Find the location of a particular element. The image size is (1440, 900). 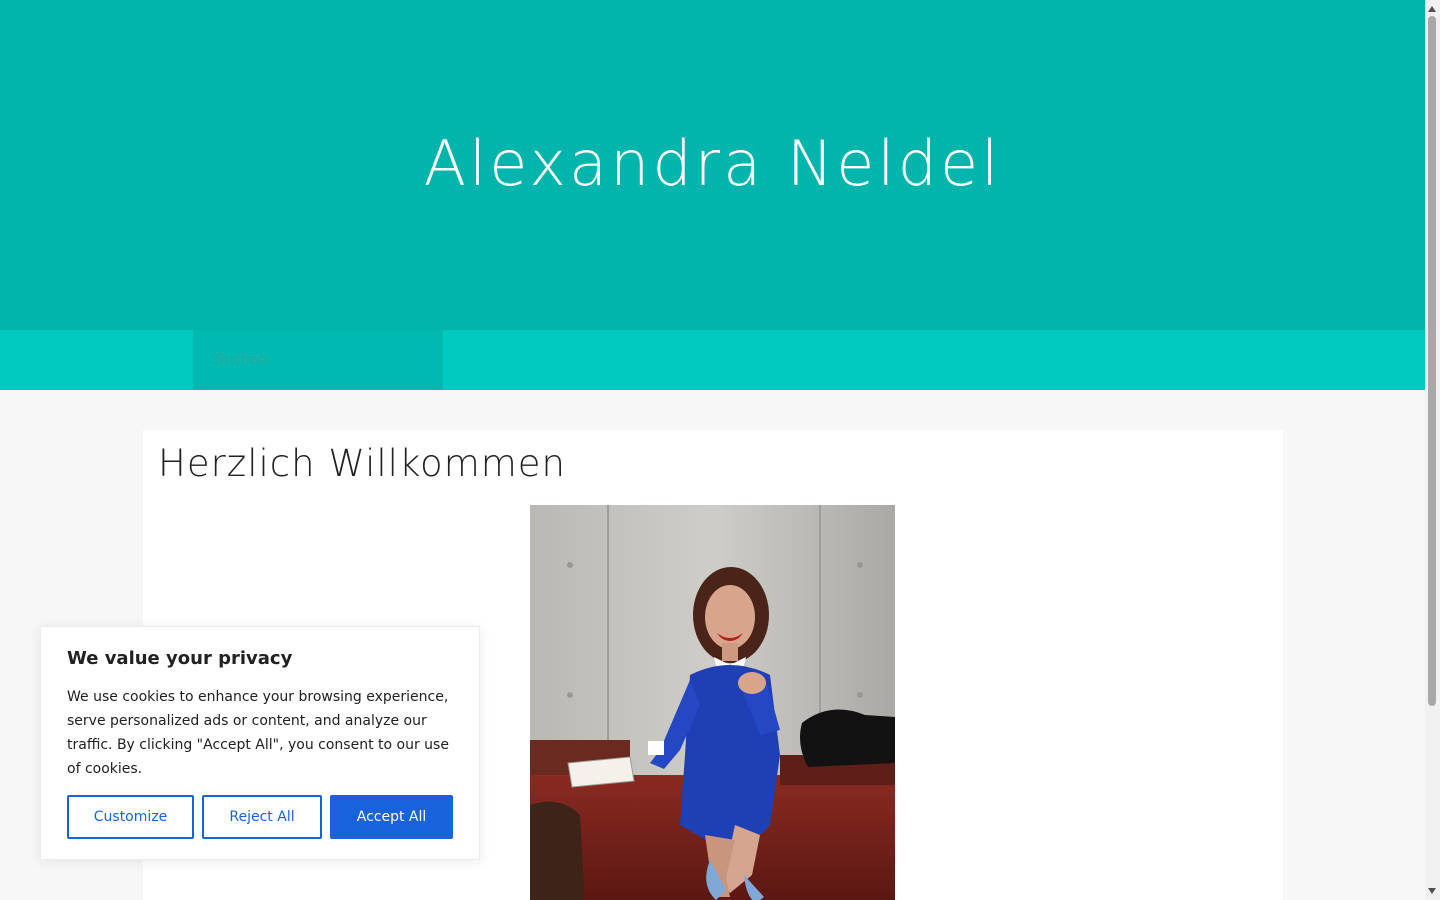

cookie-banner-actions: Customize Reject All Accept All is located at coordinates (260, 817).